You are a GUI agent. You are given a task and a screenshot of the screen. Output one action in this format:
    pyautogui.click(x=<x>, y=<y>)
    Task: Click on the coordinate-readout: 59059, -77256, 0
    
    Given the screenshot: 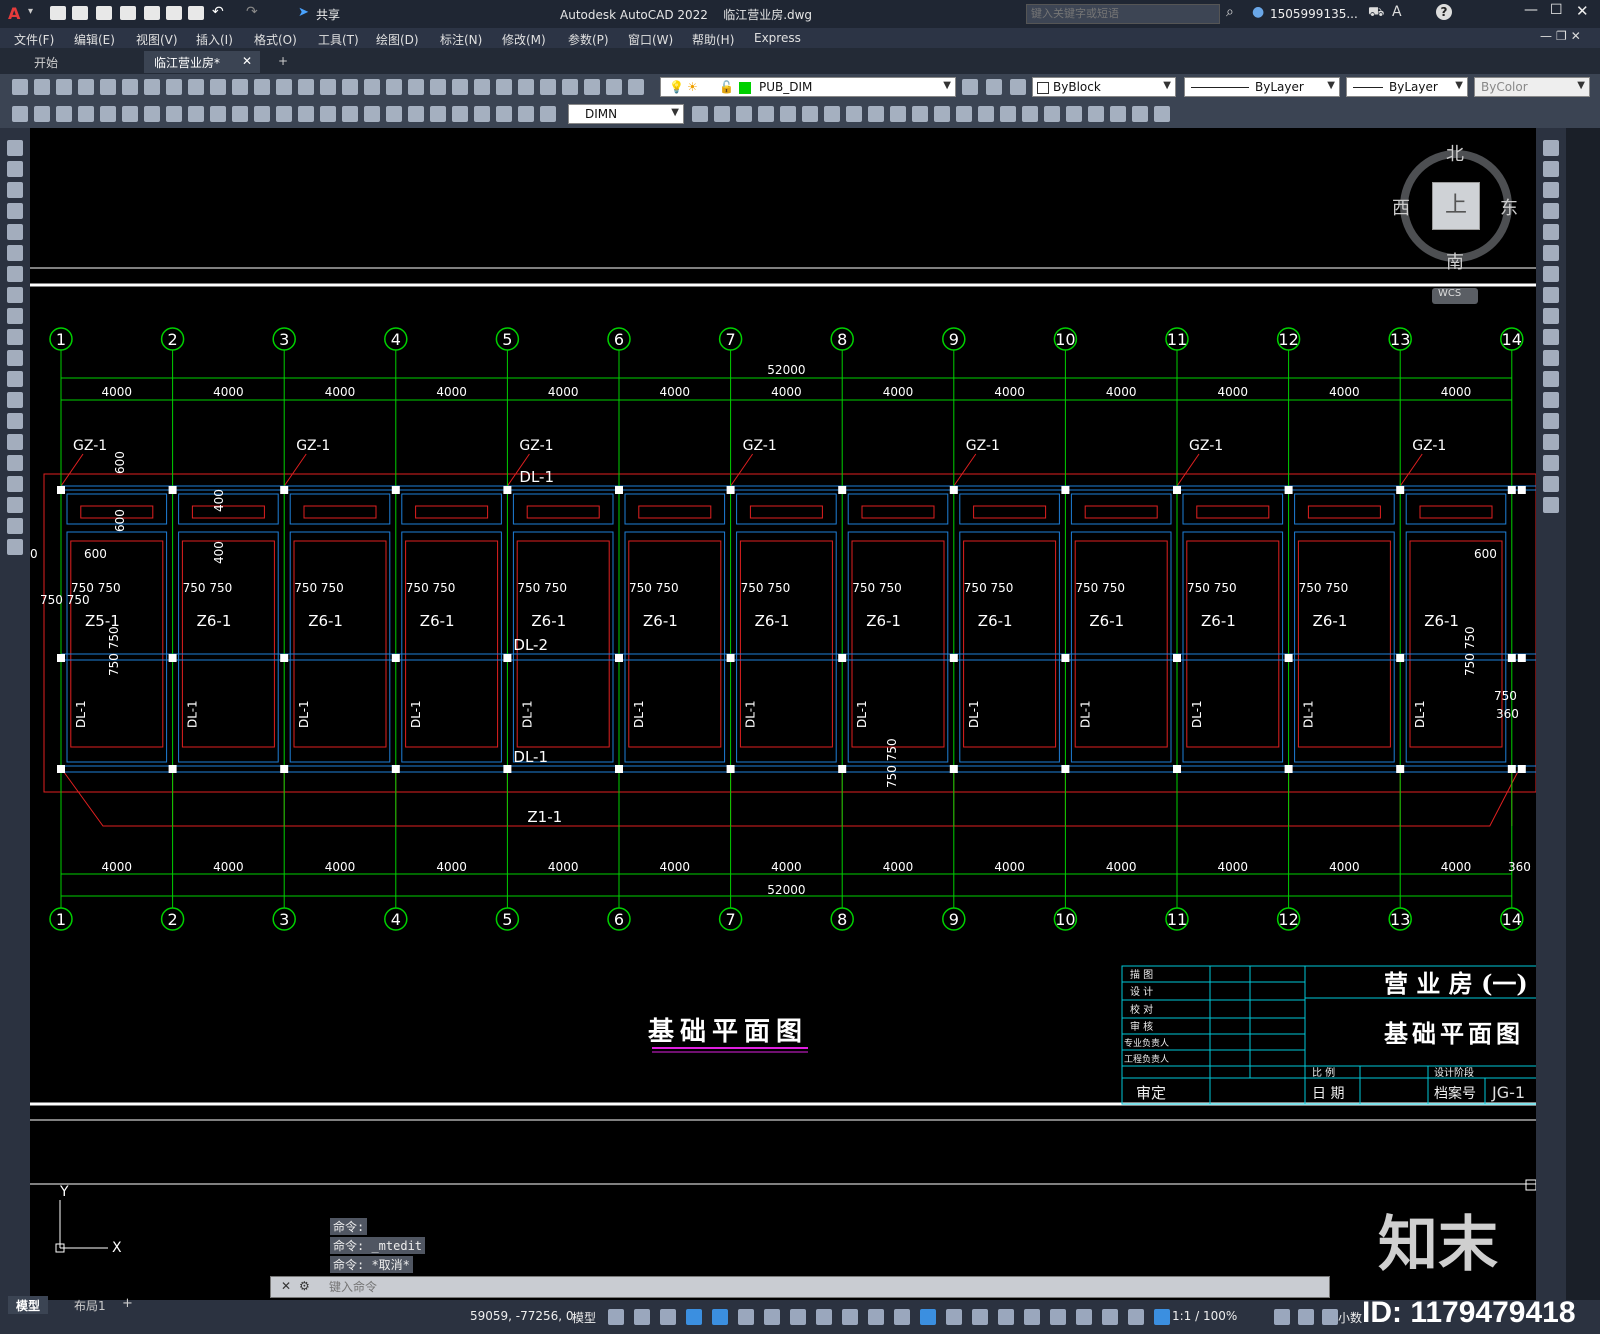 What is the action you would take?
    pyautogui.click(x=522, y=1316)
    